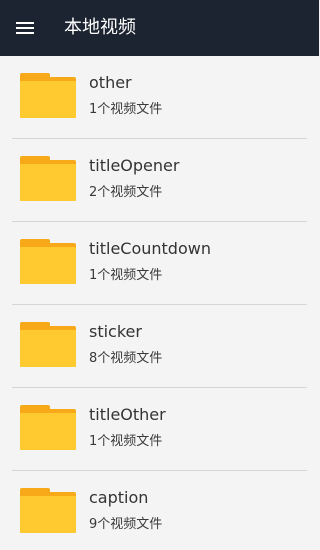 This screenshot has width=320, height=550. Describe the element at coordinates (126, 358) in the screenshot. I see `video-count: 8个视频文件` at that location.